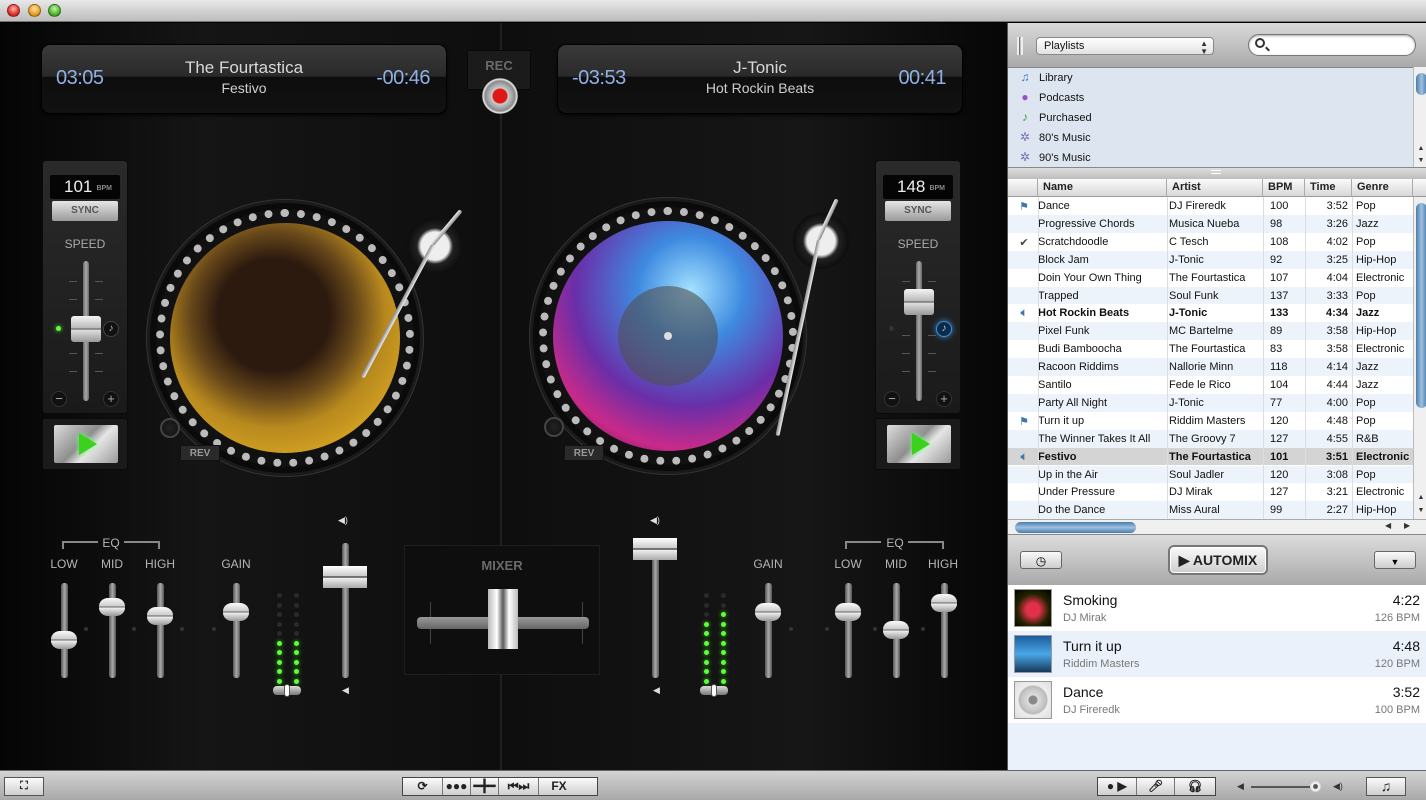  Describe the element at coordinates (1367, 385) in the screenshot. I see `track-genre: Jazz` at that location.